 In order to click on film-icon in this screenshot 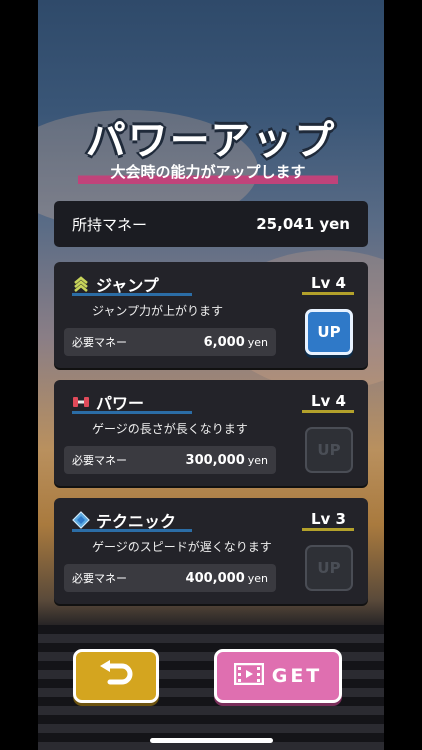, I will do `click(248, 676)`.